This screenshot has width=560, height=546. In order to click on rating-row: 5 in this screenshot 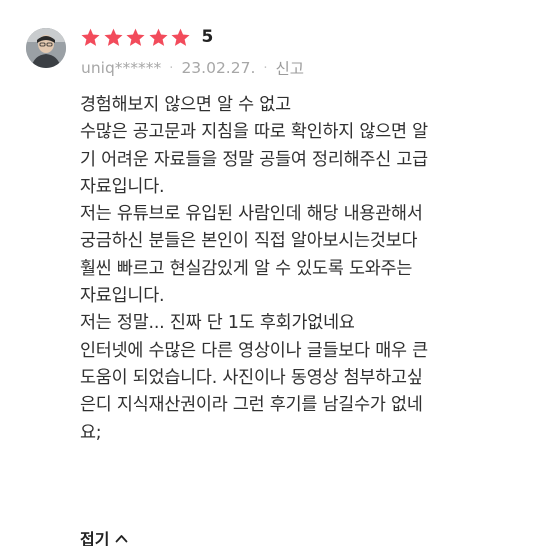, I will do `click(146, 37)`.